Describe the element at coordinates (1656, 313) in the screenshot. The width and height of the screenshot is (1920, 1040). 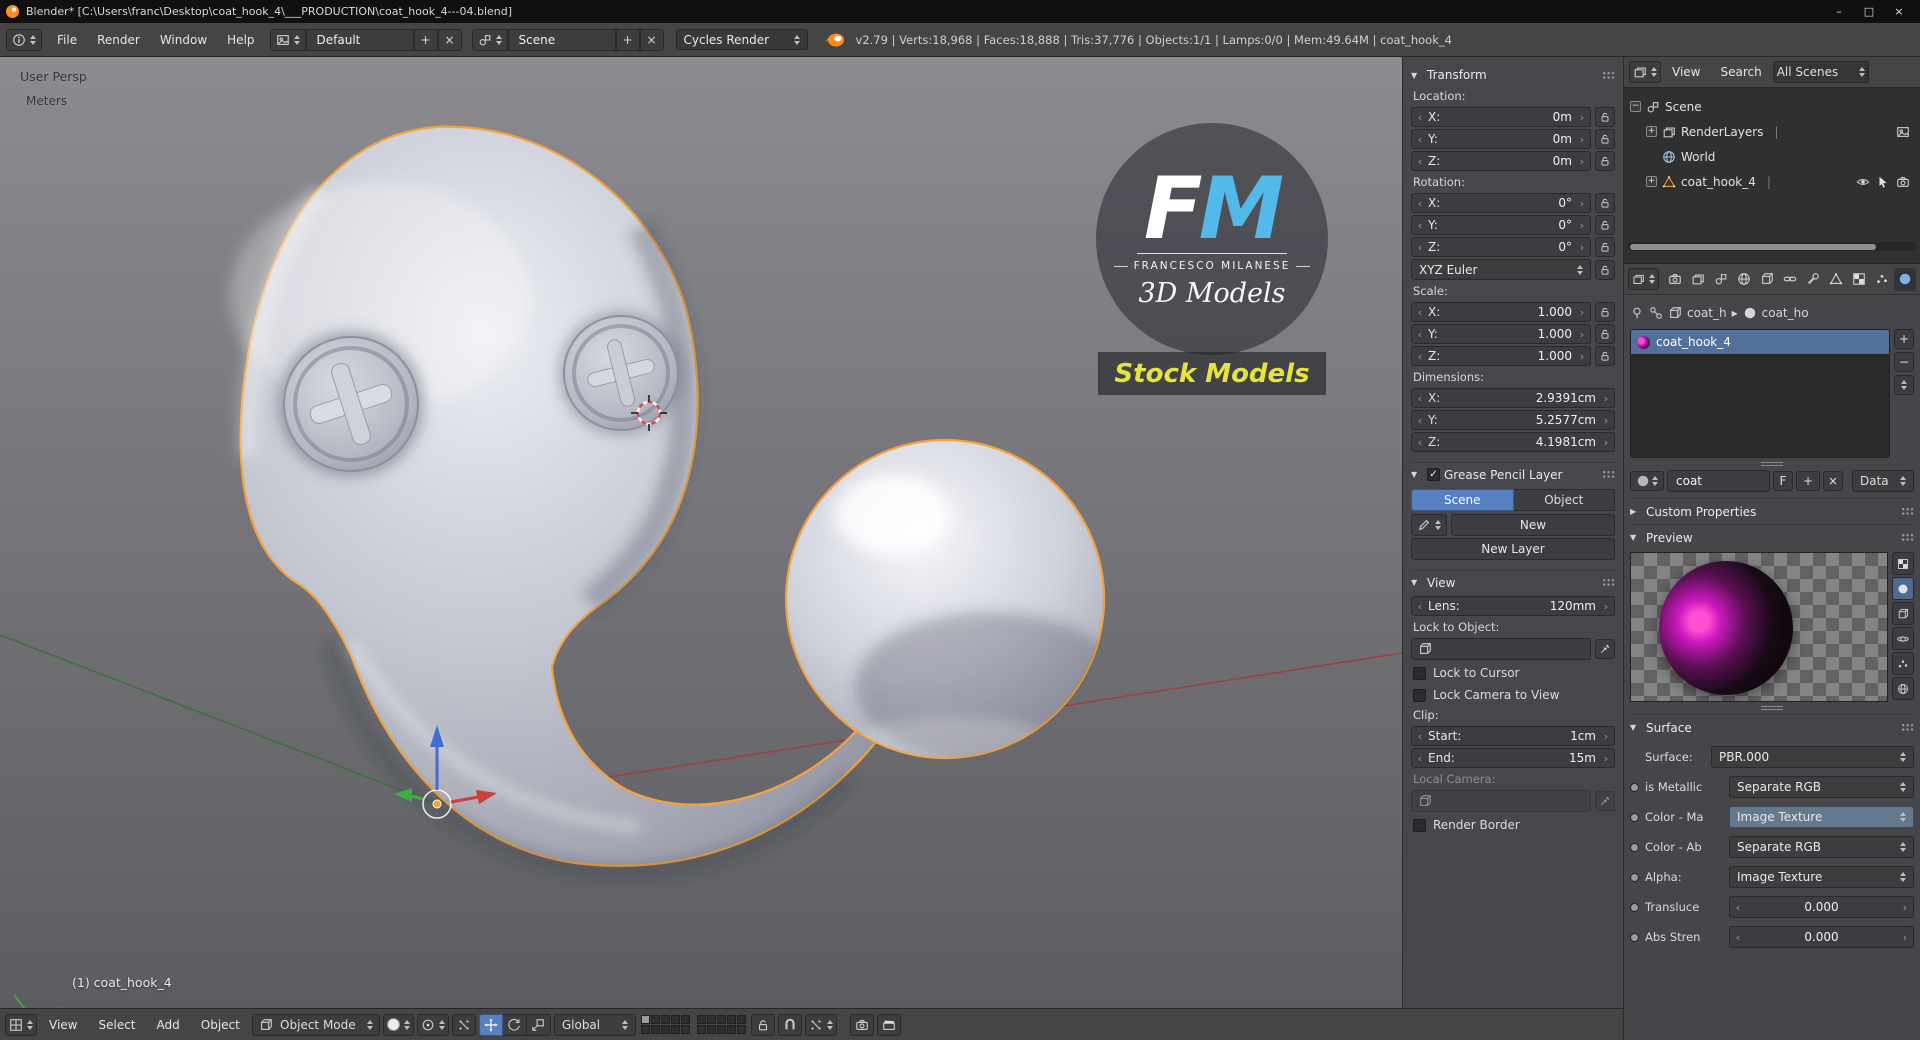
I see `node-icon` at that location.